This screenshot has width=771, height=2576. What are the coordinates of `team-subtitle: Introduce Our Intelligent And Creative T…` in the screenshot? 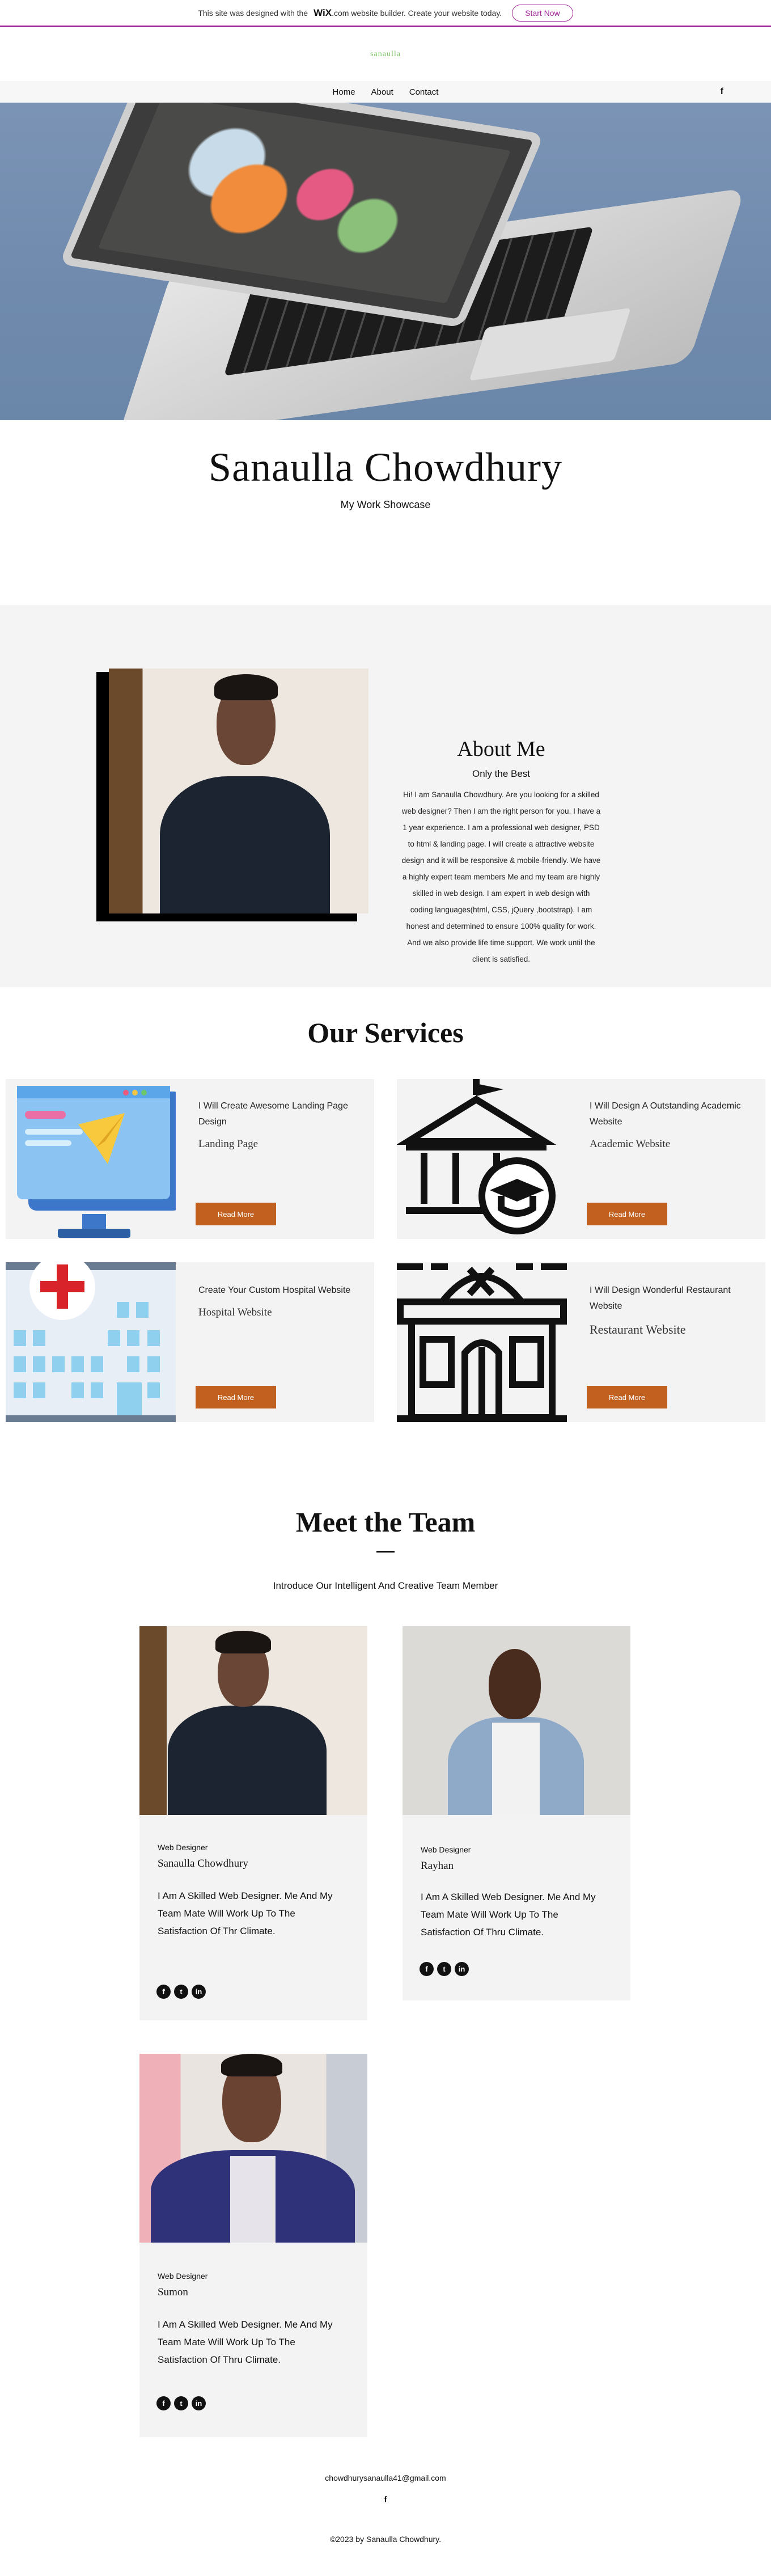 It's located at (385, 1585).